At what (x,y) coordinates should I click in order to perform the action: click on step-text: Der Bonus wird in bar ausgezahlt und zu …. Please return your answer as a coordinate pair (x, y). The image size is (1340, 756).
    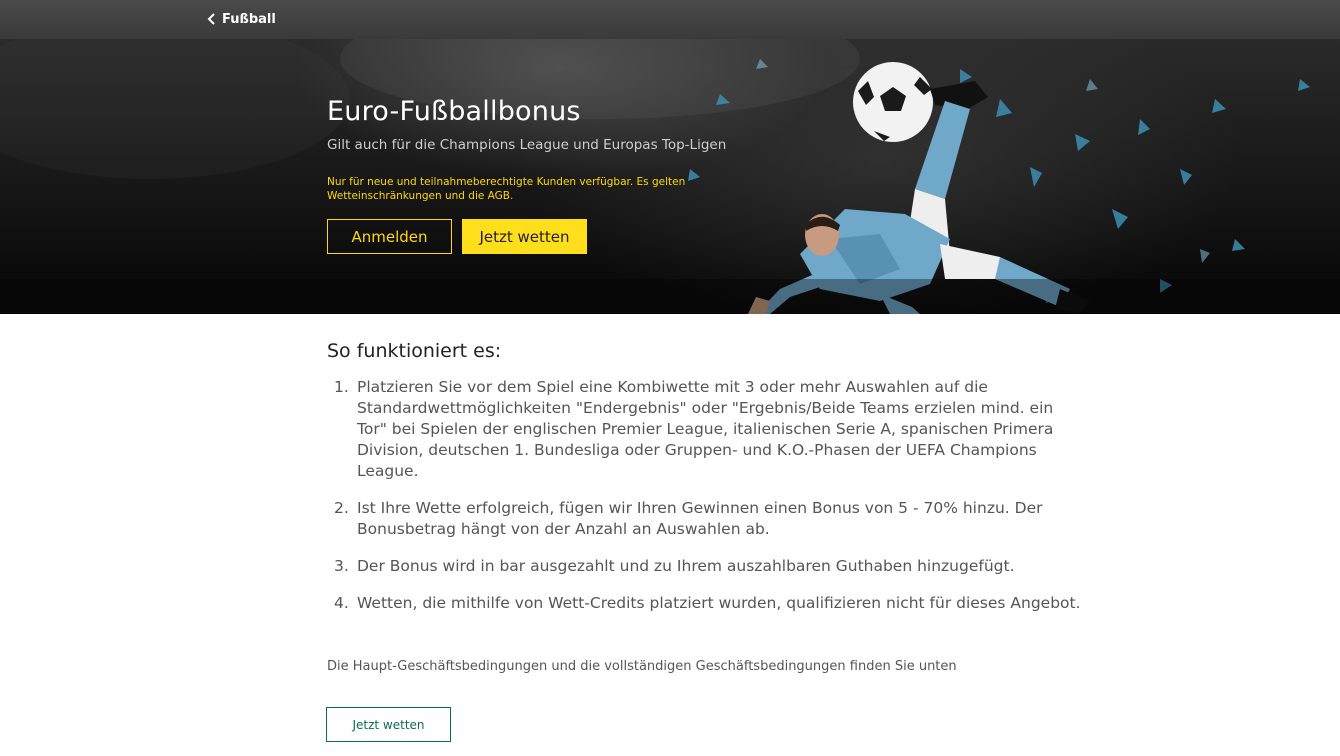
    Looking at the image, I should click on (686, 566).